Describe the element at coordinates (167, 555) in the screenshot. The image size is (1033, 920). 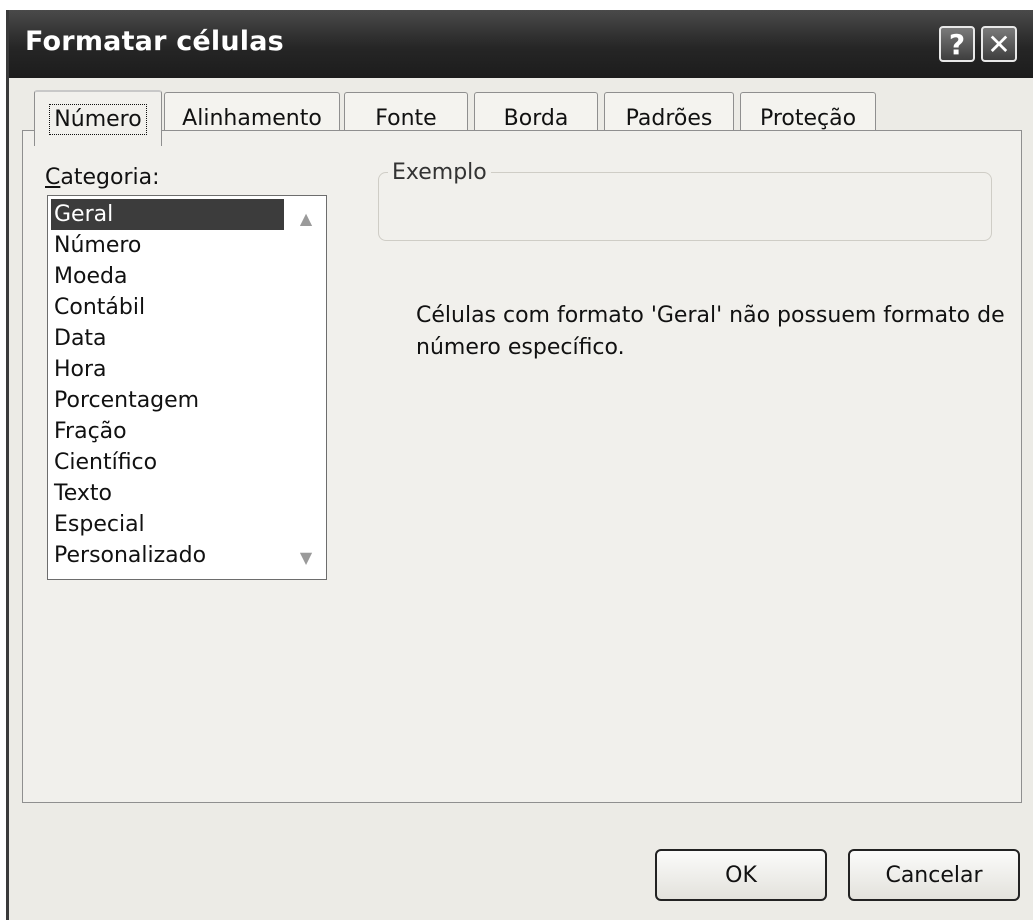
I see `category-item: Personalizado` at that location.